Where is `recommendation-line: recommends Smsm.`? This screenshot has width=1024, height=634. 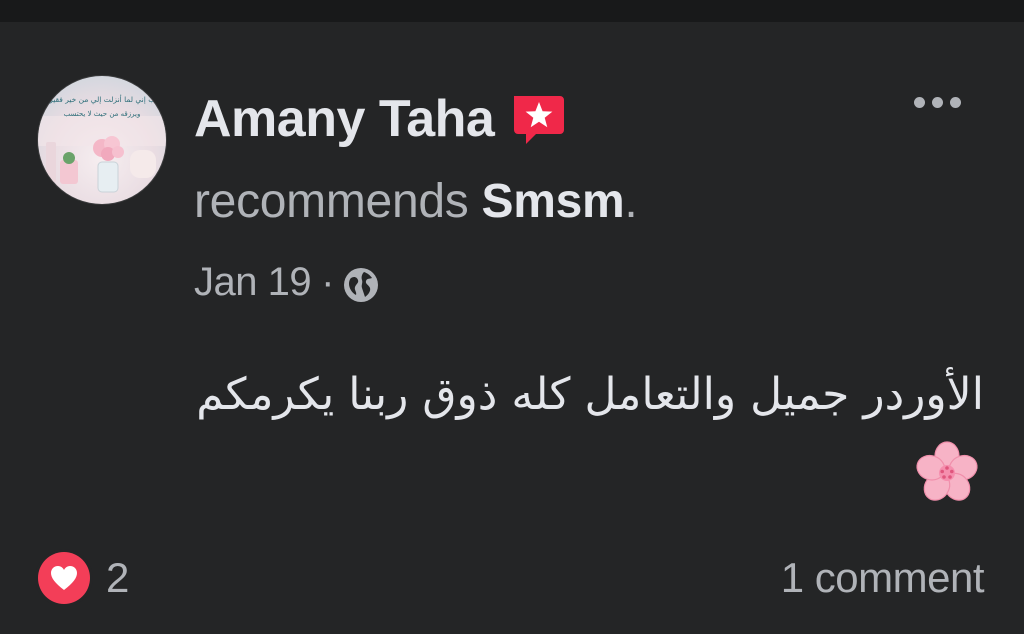 recommendation-line: recommends Smsm. is located at coordinates (416, 202).